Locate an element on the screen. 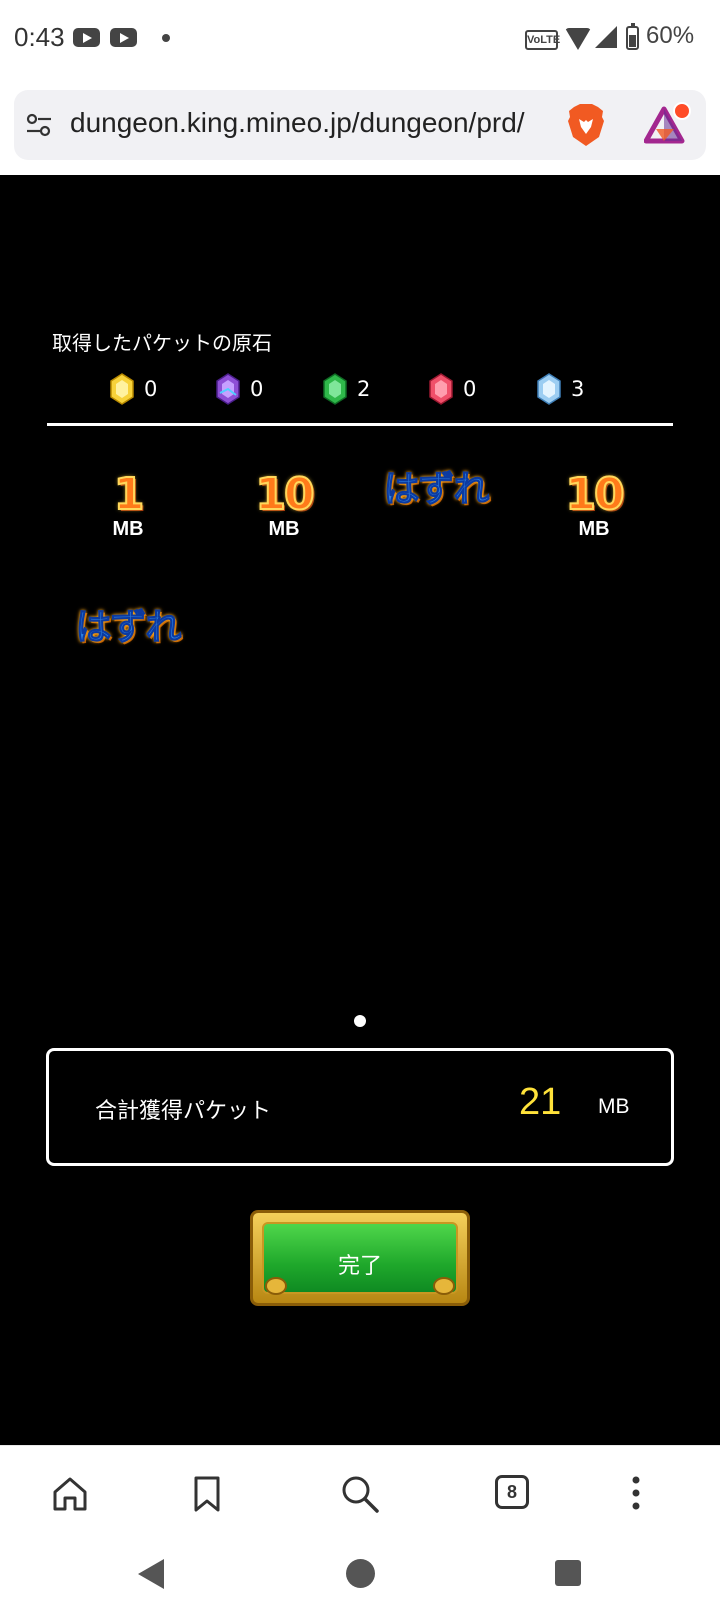 This screenshot has height=1612, width=720. done-button: 完了 is located at coordinates (360, 1258).